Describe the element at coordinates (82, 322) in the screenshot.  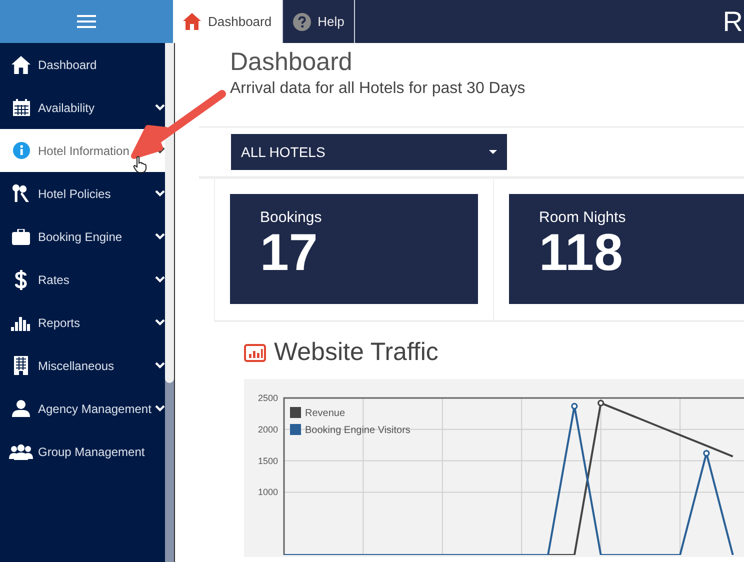
I see `sidebar-item: Reports` at that location.